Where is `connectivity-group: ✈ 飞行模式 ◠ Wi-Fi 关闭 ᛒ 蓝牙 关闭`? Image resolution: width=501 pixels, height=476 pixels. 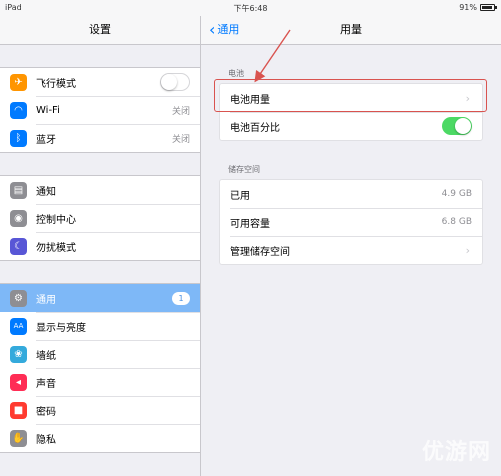
connectivity-group: ✈ 飞行模式 ◠ Wi-Fi 关闭 ᛒ 蓝牙 关闭 is located at coordinates (100, 110).